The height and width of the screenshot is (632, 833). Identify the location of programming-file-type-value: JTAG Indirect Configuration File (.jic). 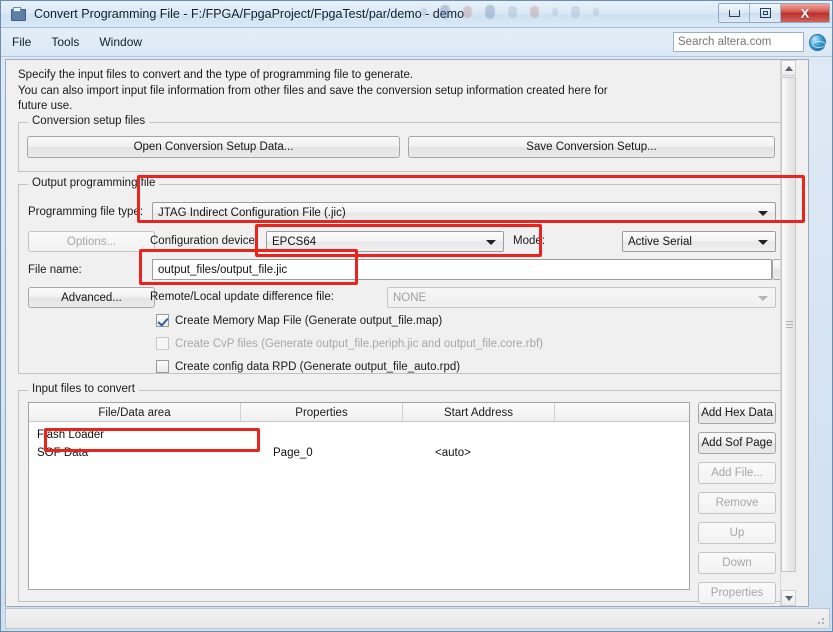
(252, 212).